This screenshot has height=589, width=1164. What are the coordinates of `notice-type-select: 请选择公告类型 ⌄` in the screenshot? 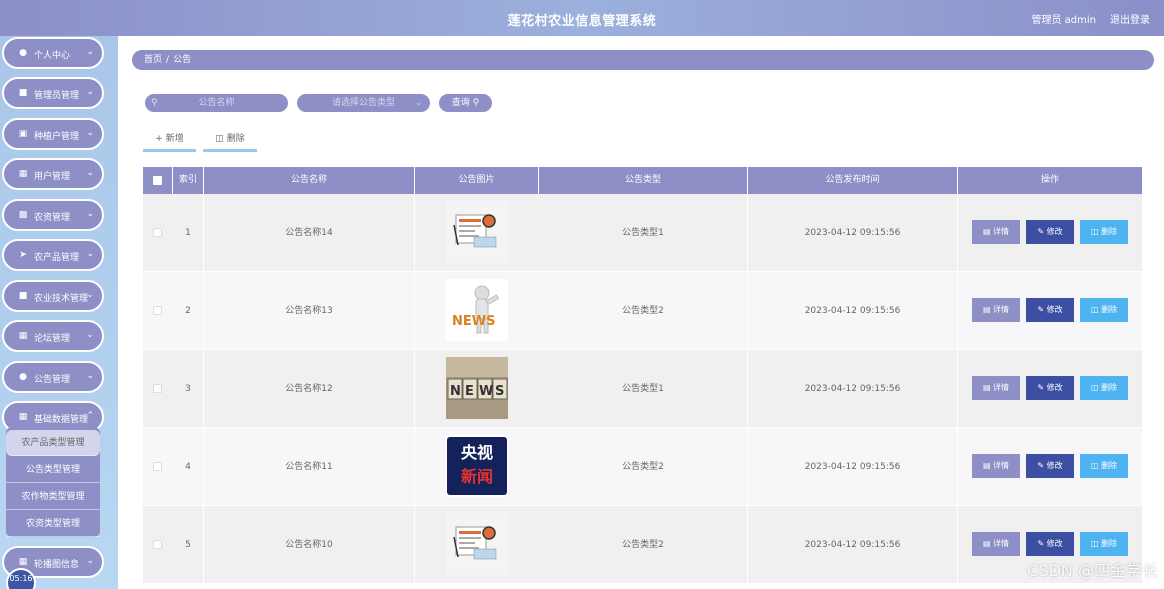 It's located at (363, 103).